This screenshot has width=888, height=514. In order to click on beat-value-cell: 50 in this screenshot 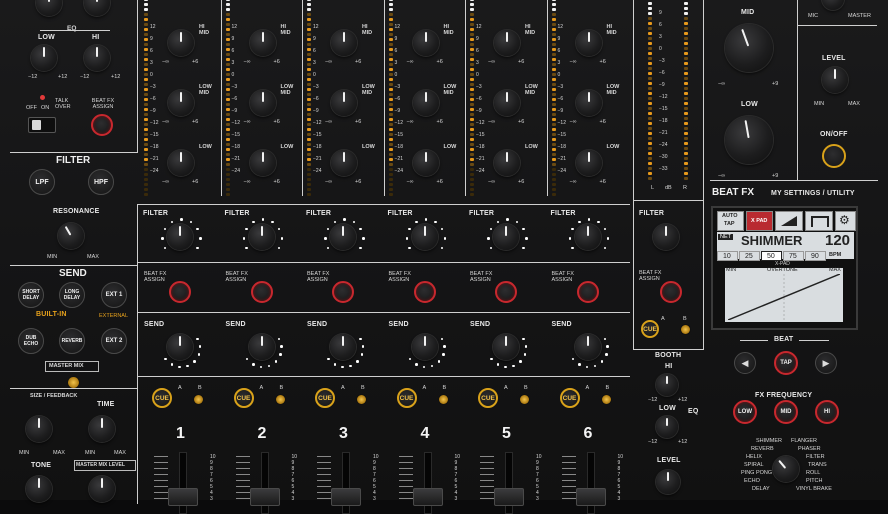, I will do `click(771, 256)`.